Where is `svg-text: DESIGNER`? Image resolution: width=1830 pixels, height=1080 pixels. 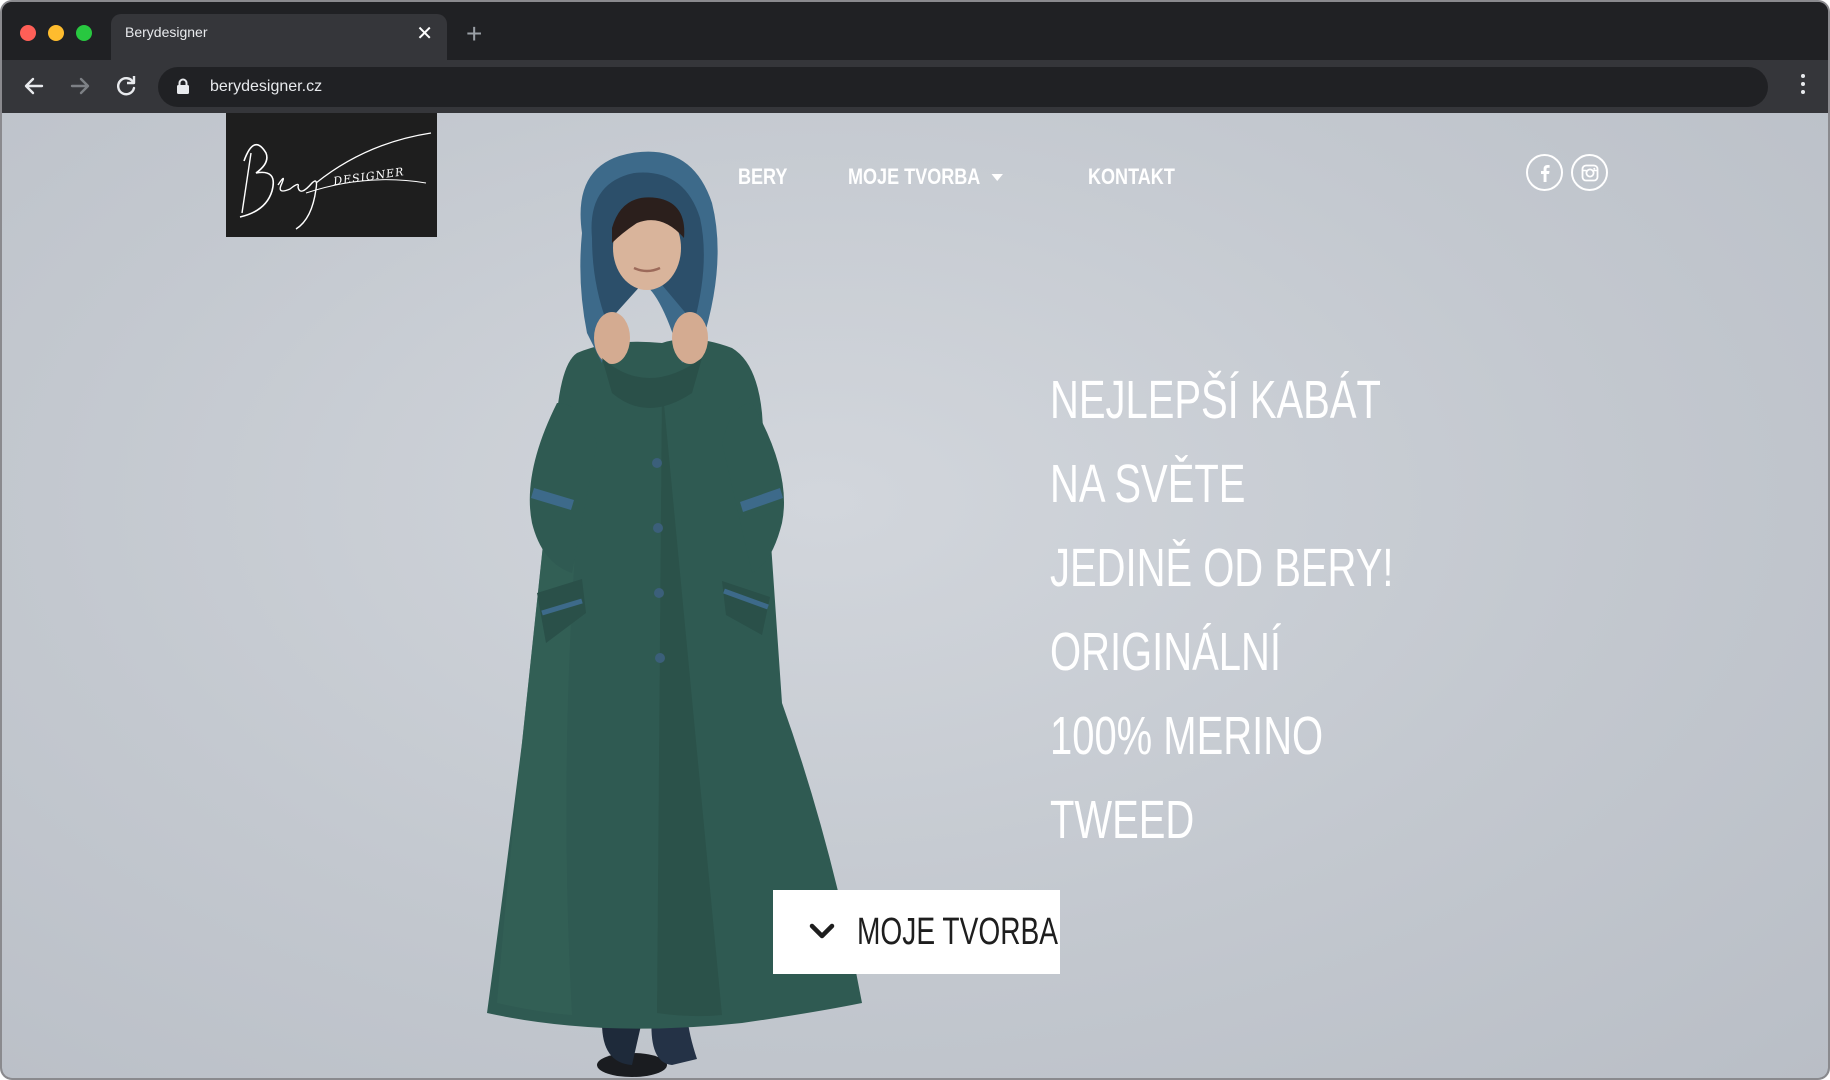
svg-text: DESIGNER is located at coordinates (369, 176).